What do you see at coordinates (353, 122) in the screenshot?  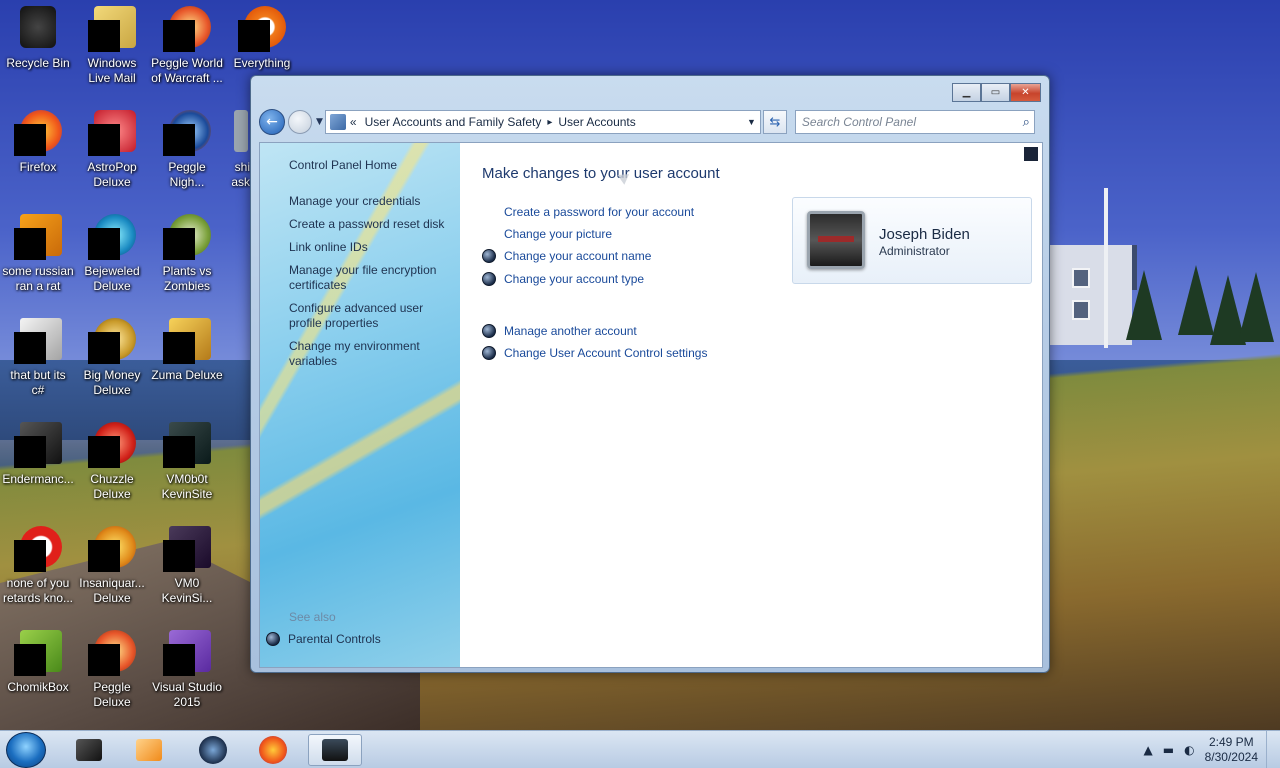 I see `breadcrumb-overflow: «` at bounding box center [353, 122].